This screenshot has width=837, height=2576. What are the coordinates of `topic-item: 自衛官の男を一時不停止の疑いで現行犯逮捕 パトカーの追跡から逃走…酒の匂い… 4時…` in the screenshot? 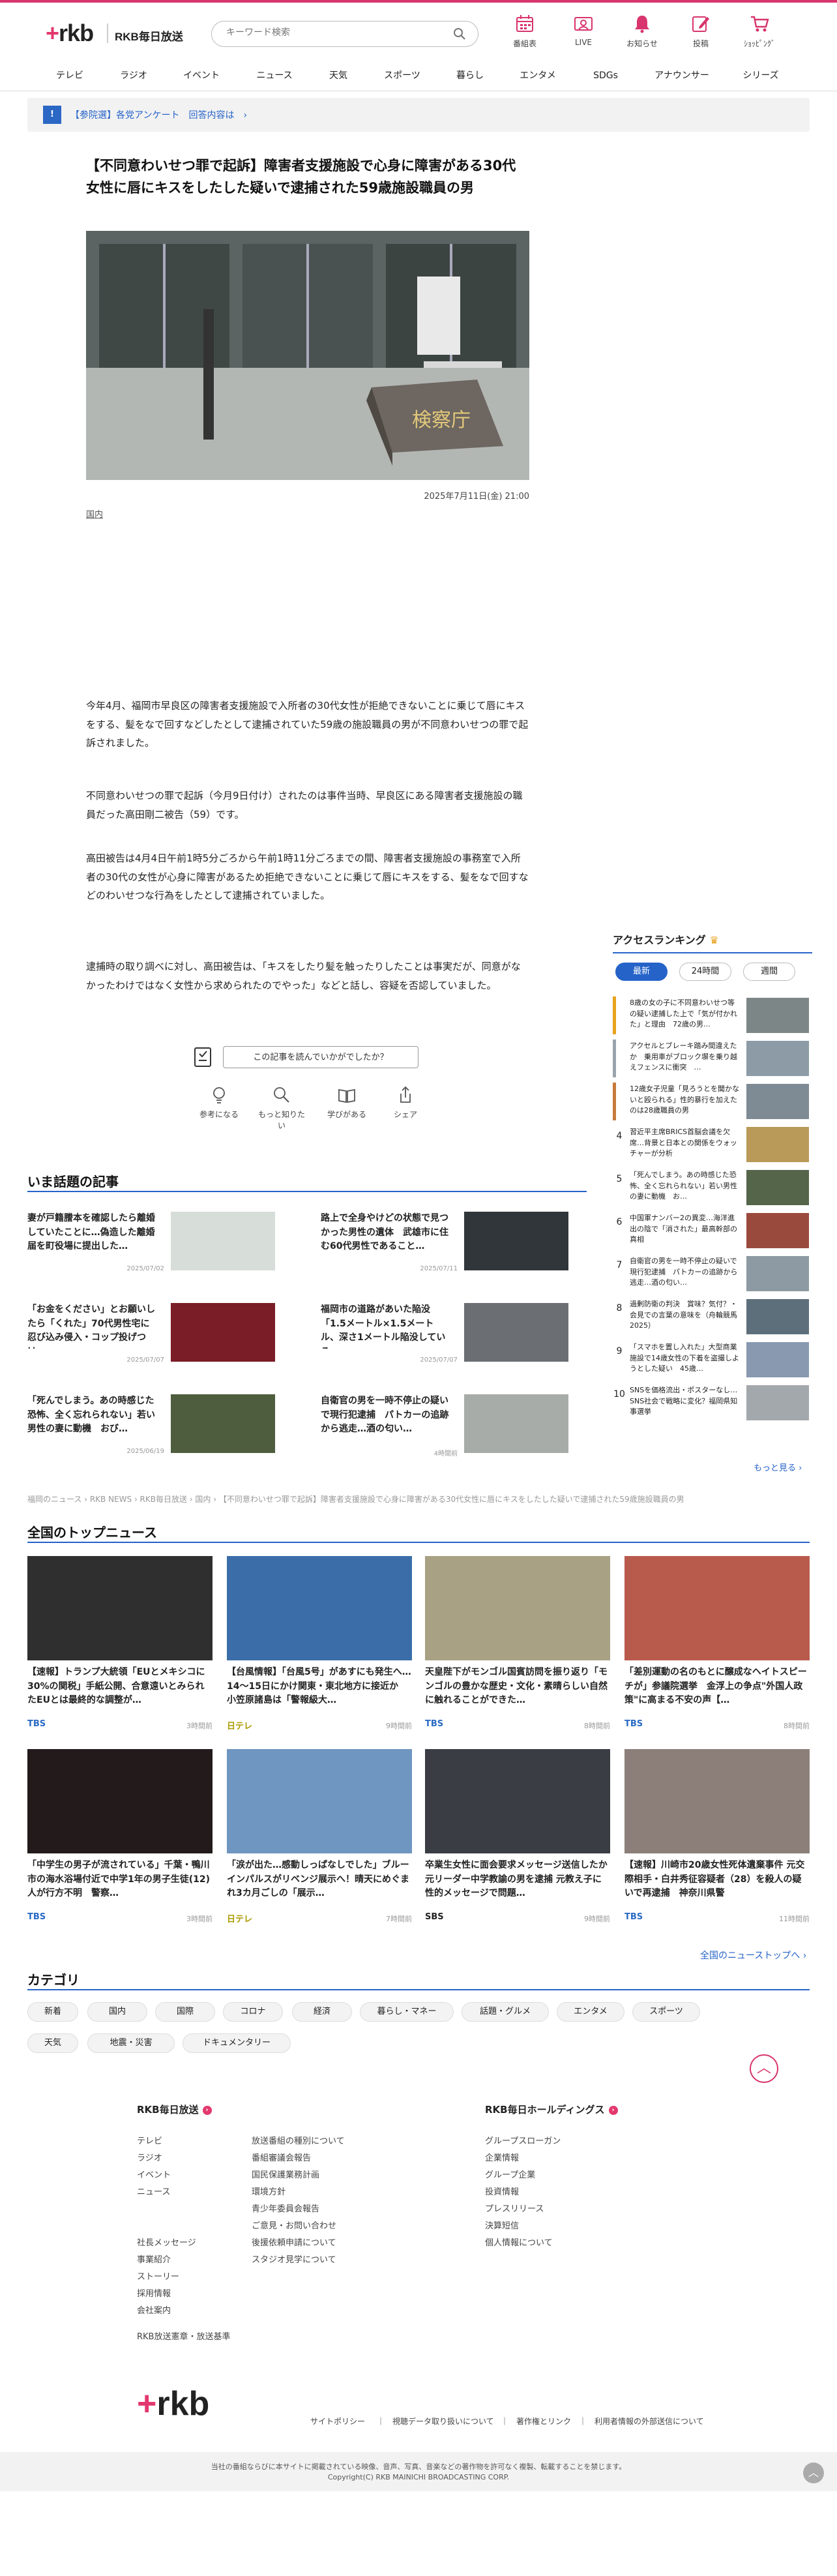 It's located at (445, 1430).